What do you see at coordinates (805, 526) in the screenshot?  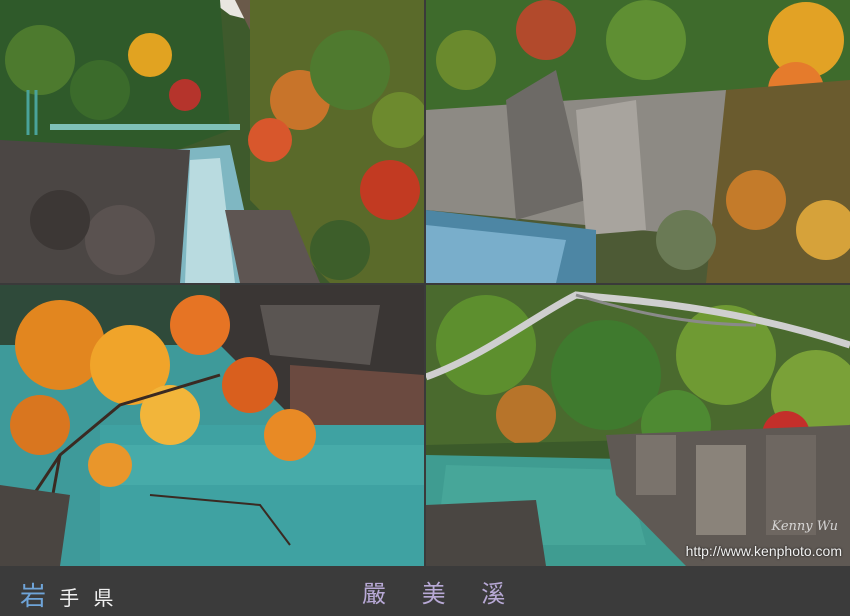 I see `photographer-signature: Kenny Wu` at bounding box center [805, 526].